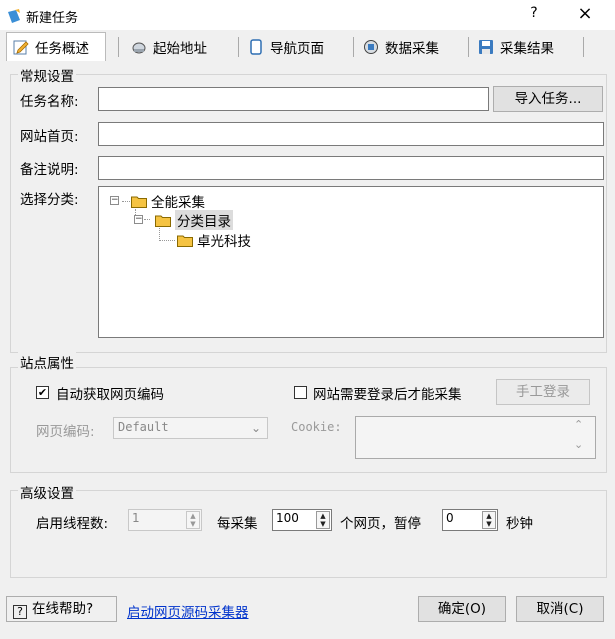 This screenshot has width=615, height=639. I want to click on tree-node-category-dir: 分类目录, so click(194, 220).